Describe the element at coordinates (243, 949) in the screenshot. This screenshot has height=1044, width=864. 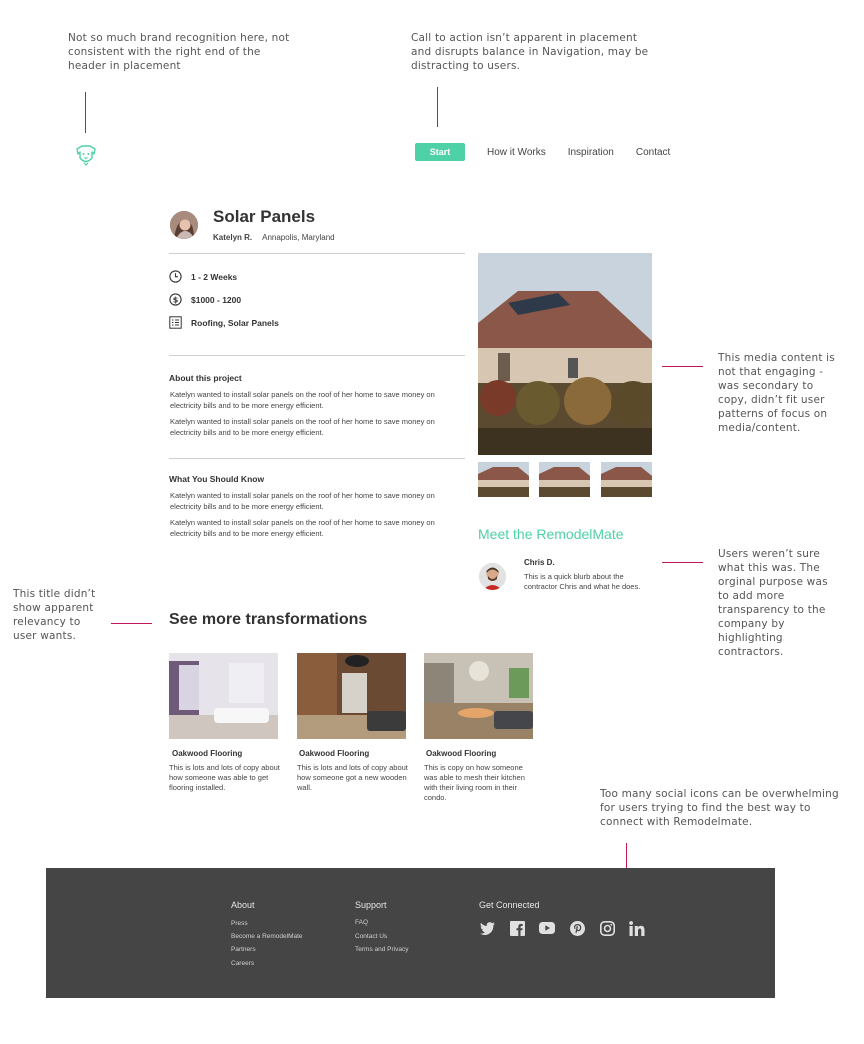
I see `footer-link-partners: Partners` at that location.